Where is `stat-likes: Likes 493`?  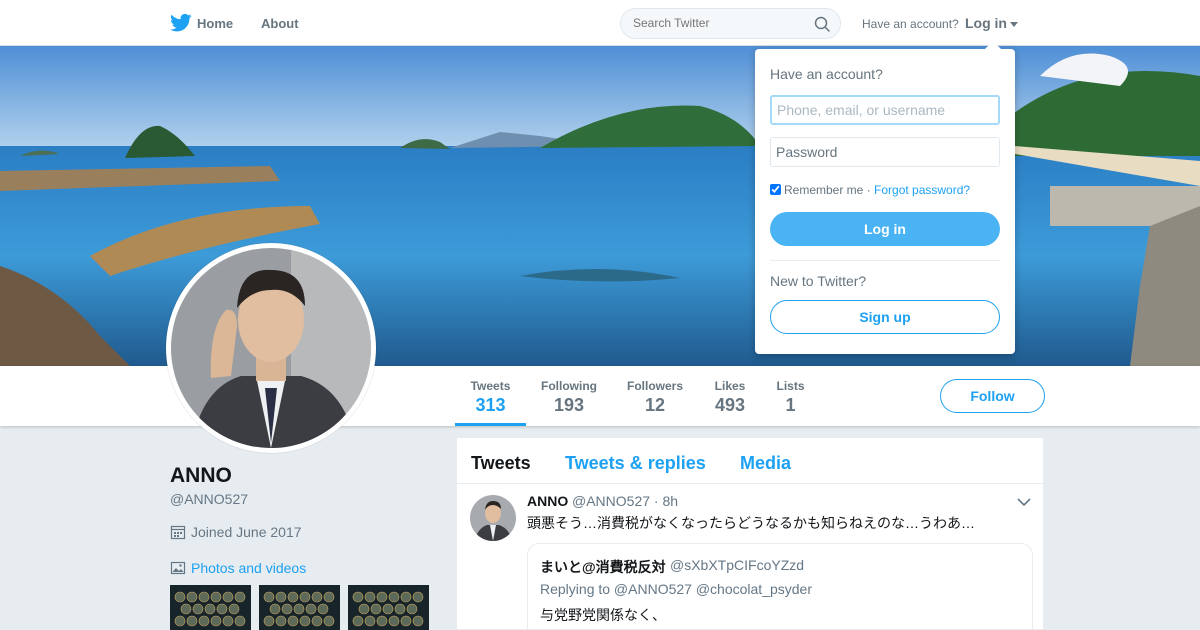
stat-likes: Likes 493 is located at coordinates (730, 396).